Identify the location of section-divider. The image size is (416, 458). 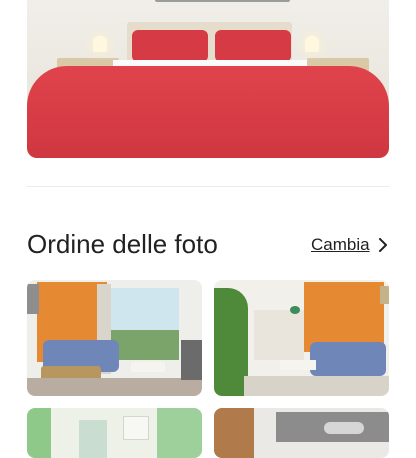
(208, 186).